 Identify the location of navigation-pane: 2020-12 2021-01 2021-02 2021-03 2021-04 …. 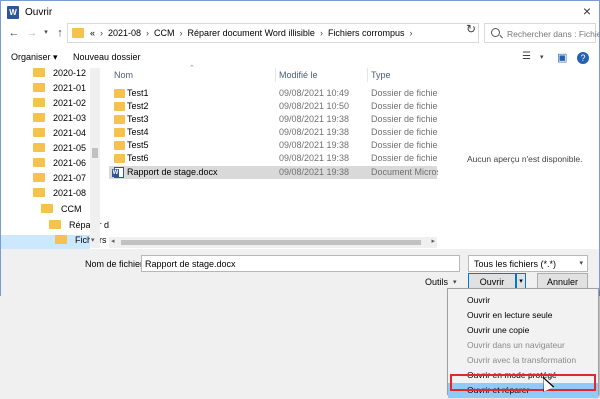
(55, 159).